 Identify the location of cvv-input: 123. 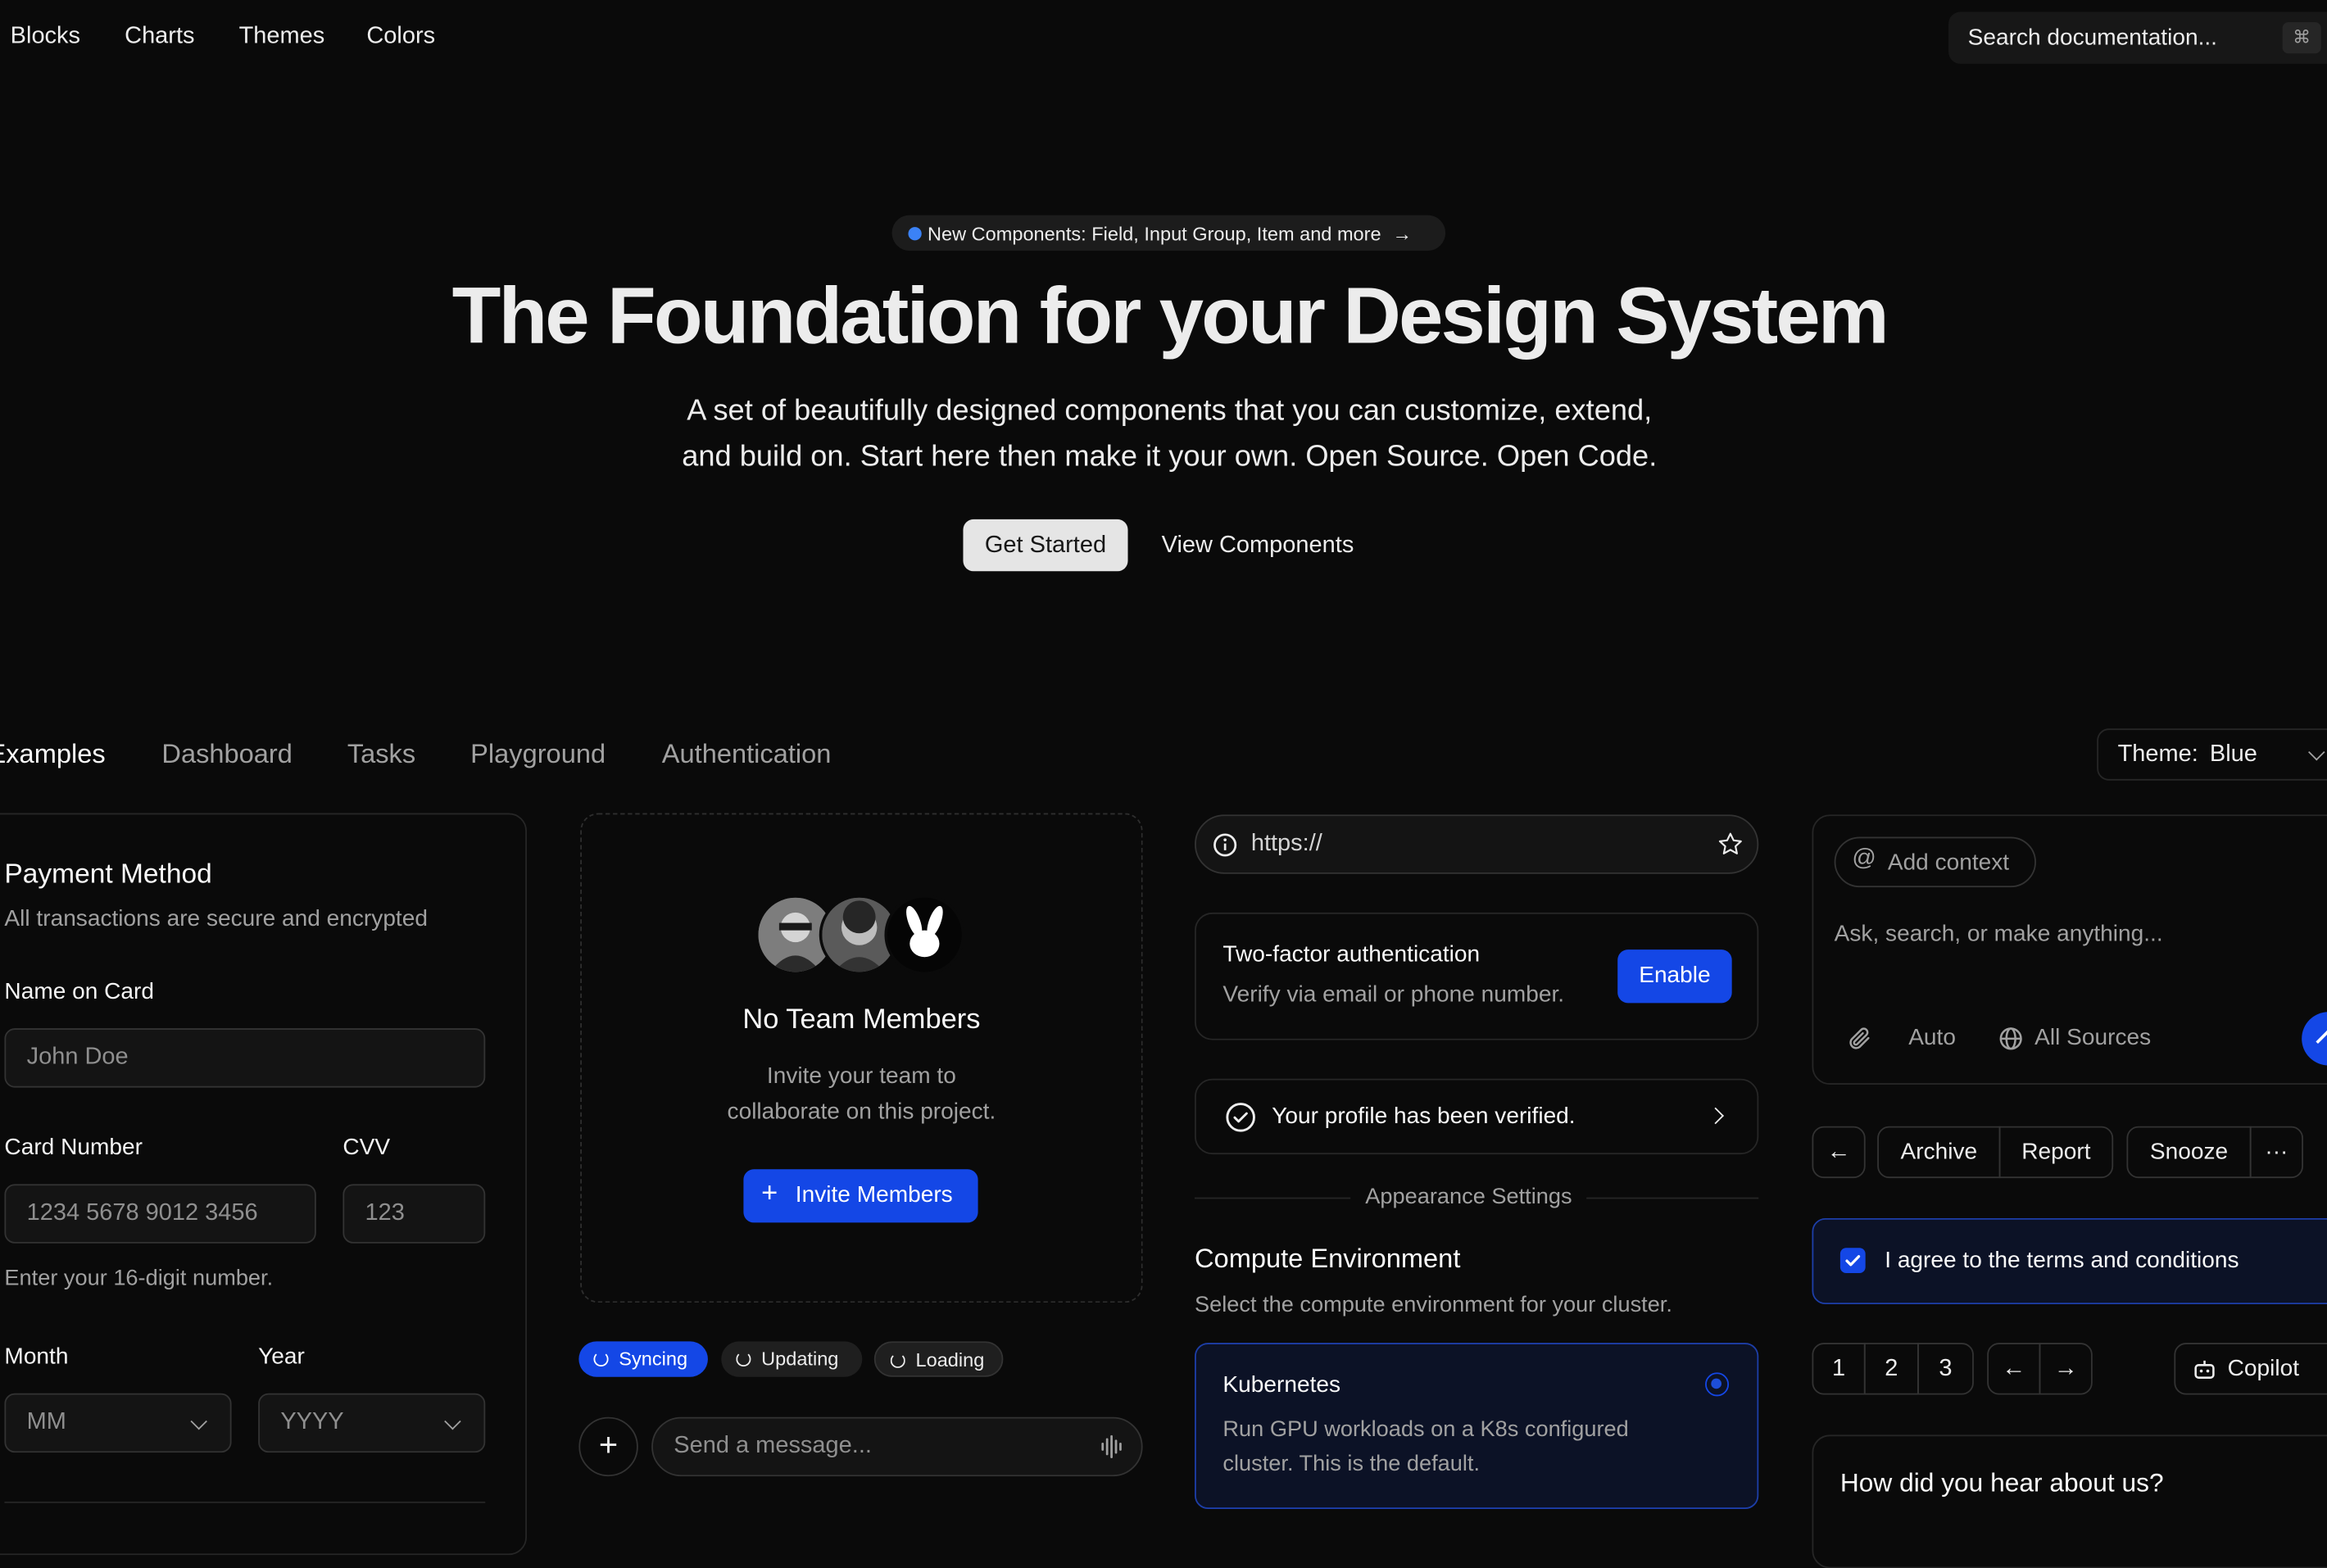
(414, 1214).